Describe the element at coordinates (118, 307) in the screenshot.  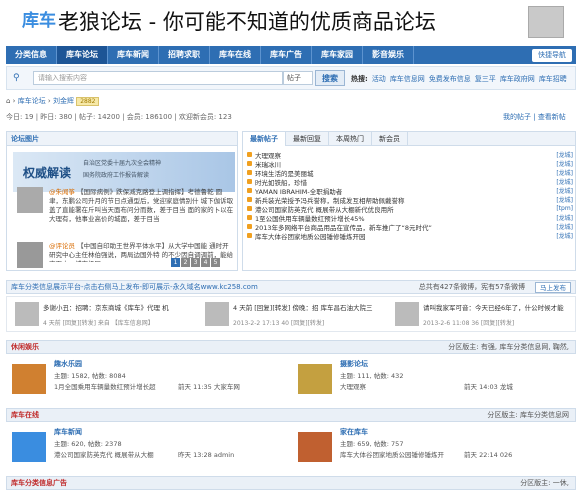
I see `weibo-text: 多谢小丑：招聘：京东商城《库车》代理 机` at that location.